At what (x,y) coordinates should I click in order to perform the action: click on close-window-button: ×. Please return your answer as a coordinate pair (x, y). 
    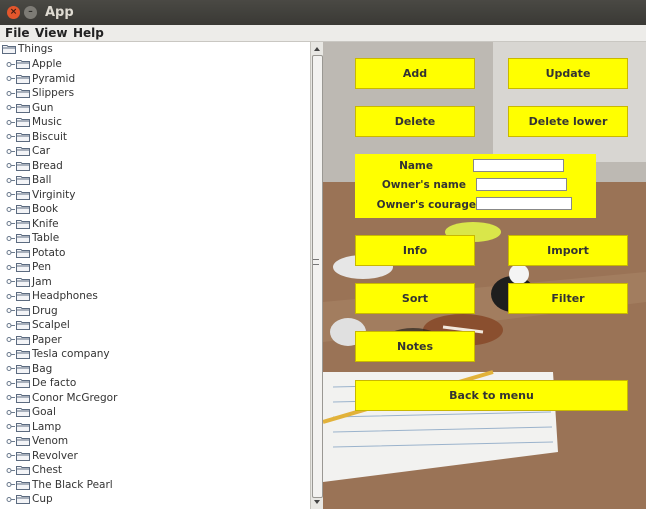
    Looking at the image, I should click on (13, 12).